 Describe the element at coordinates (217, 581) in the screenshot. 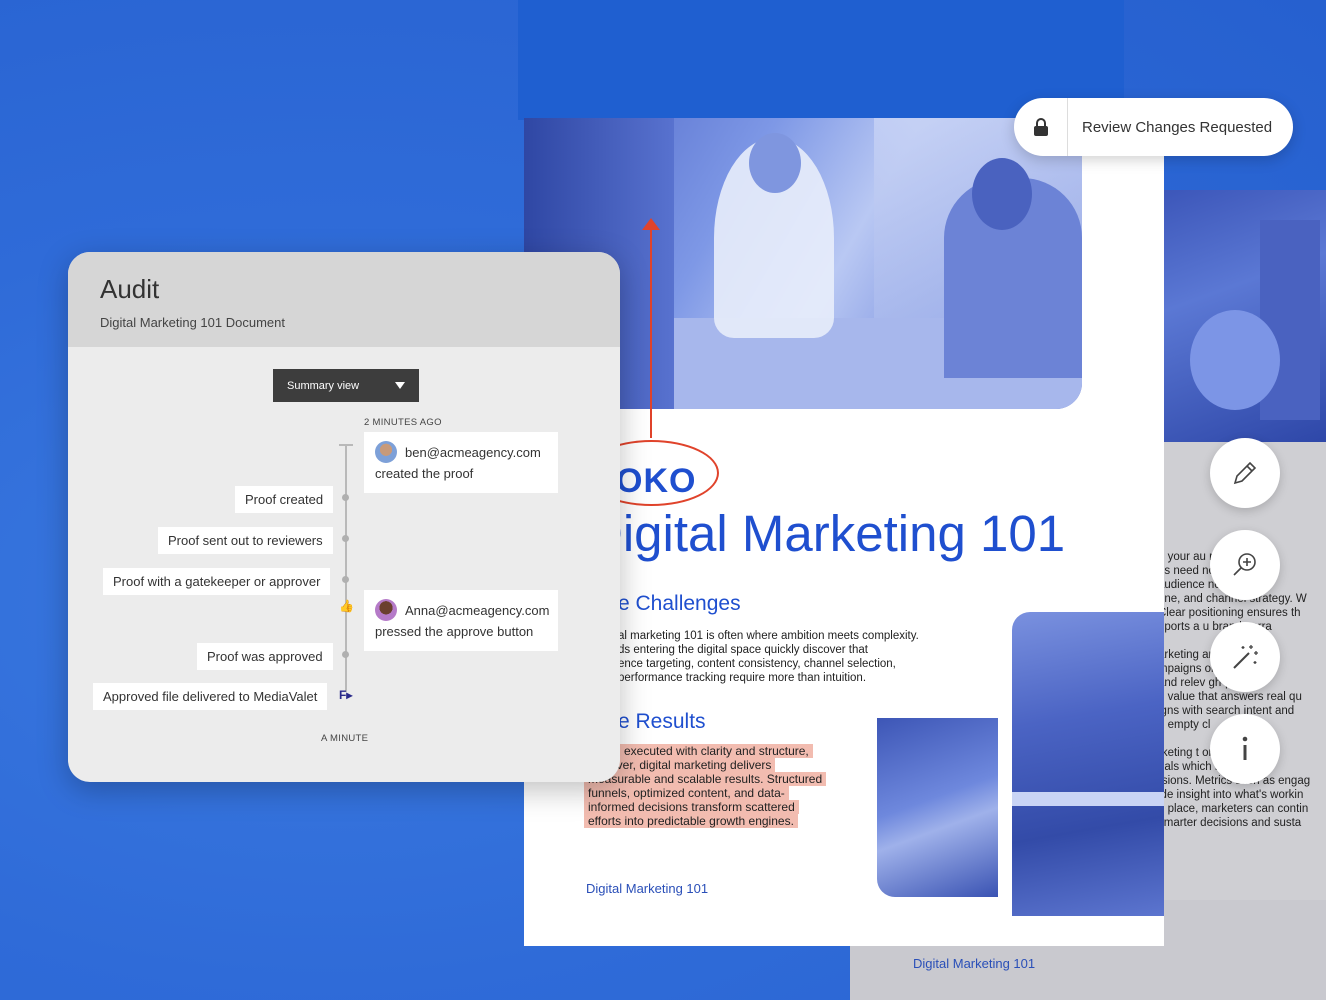

I see `event-proof-gatekeeper: Proof with a gatekeeper or approver` at that location.